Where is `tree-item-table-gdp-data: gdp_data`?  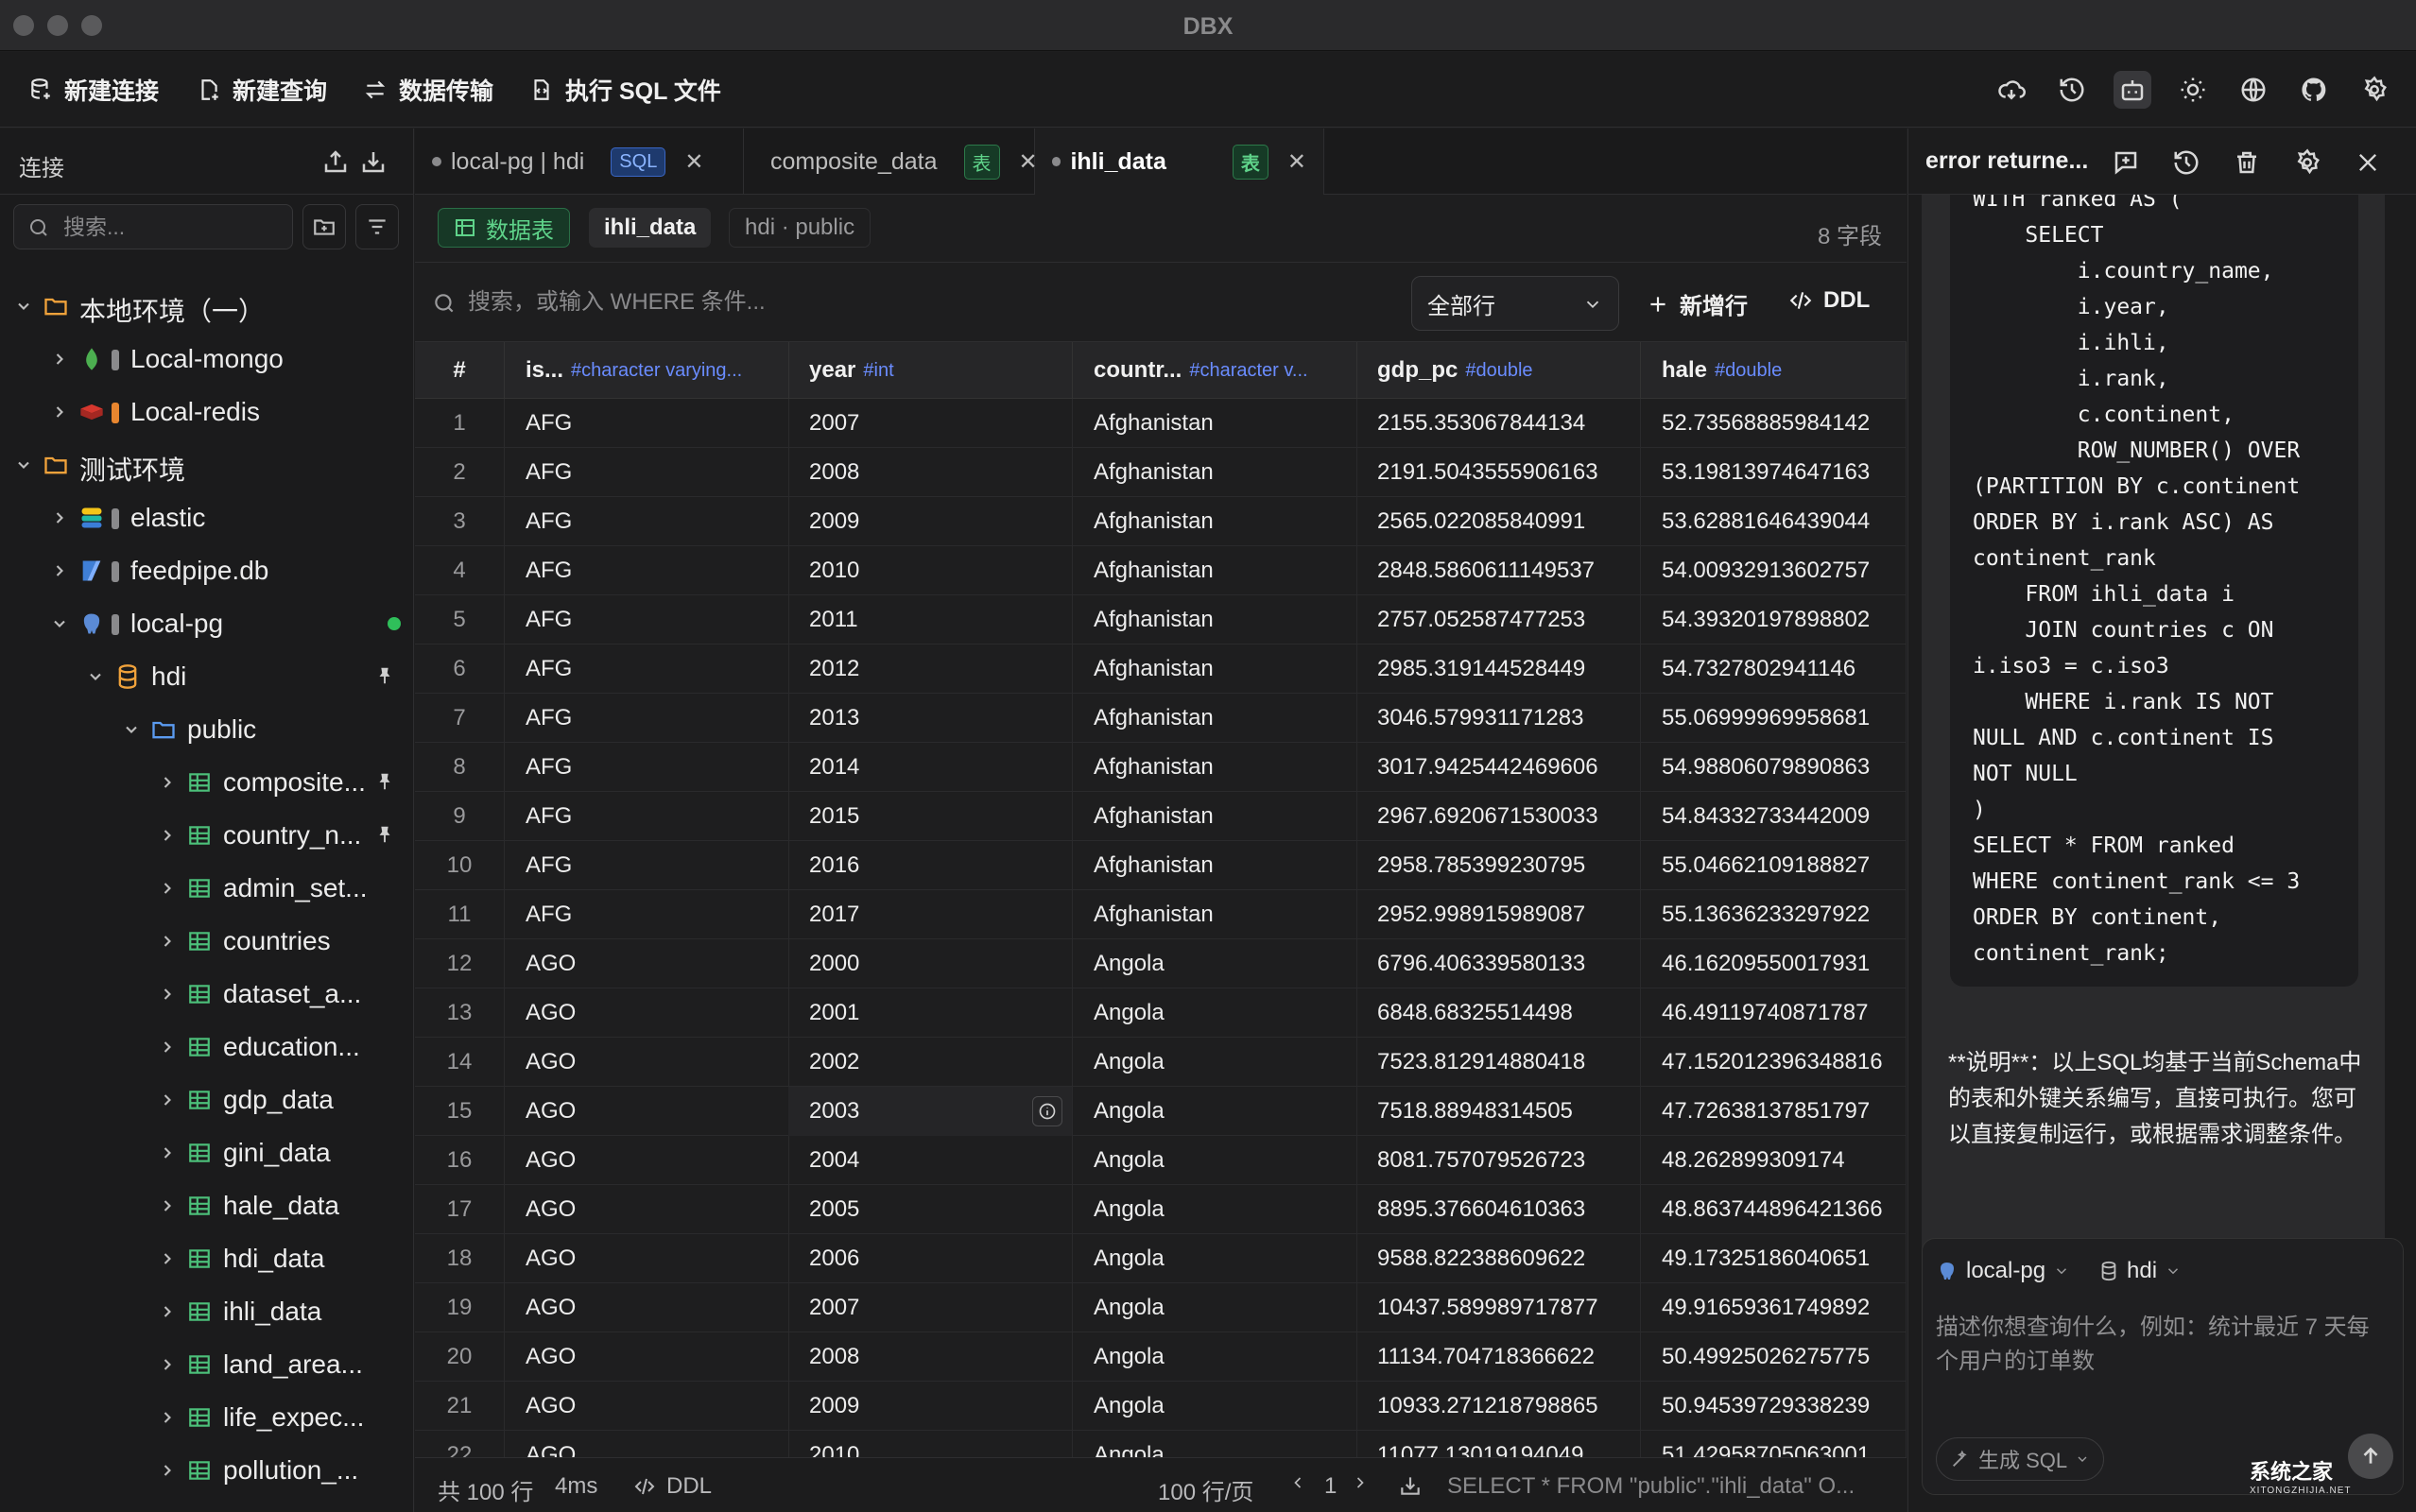
tree-item-table-gdp-data: gdp_data is located at coordinates (206, 1100).